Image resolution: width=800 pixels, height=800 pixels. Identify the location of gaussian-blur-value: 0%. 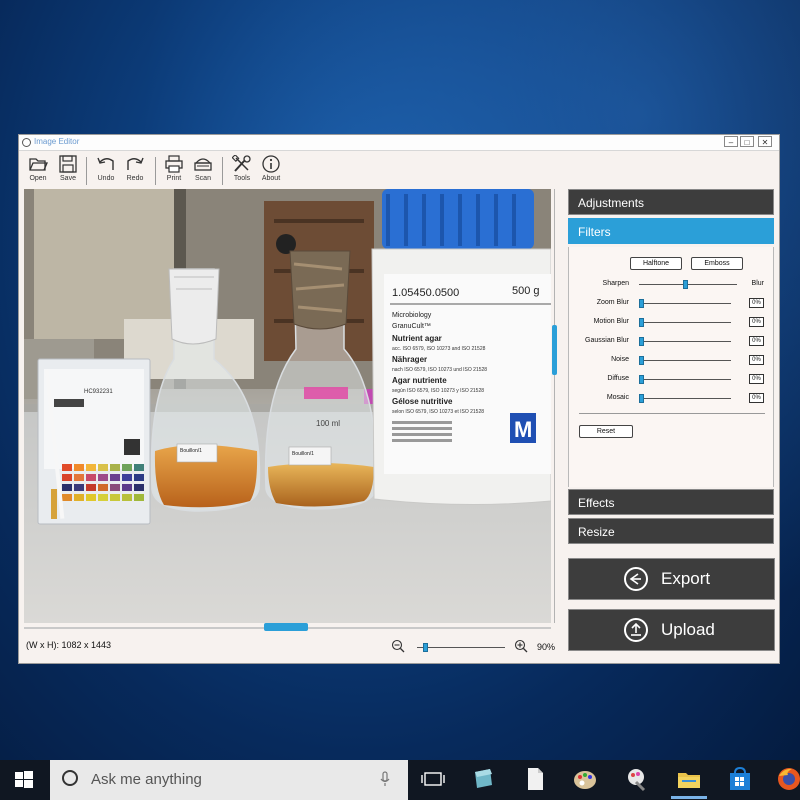
(756, 341).